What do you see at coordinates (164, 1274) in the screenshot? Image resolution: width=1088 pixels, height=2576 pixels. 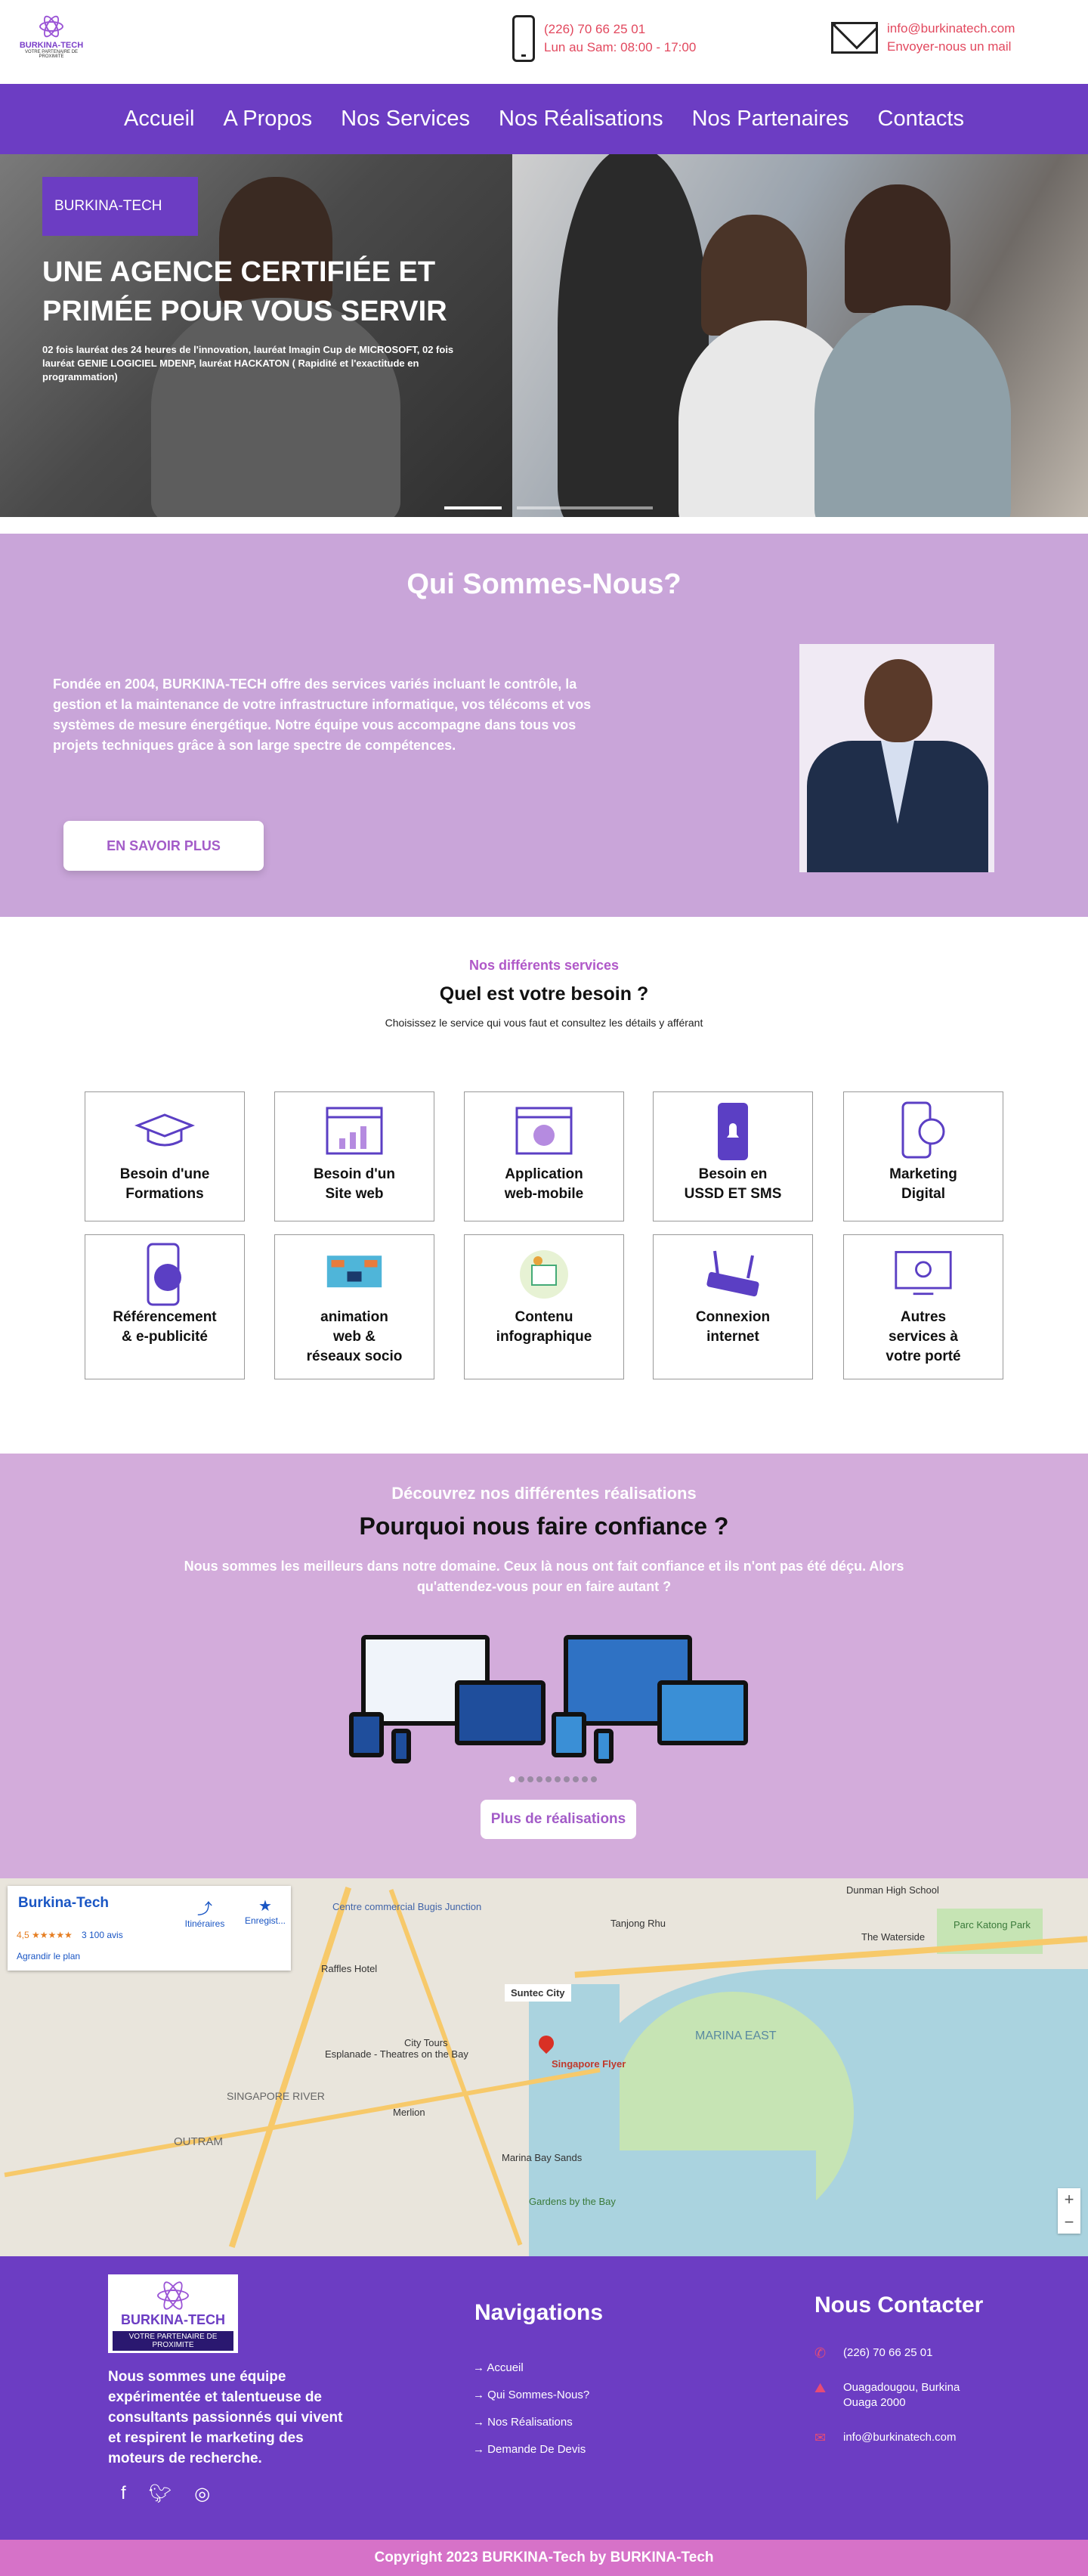 I see `megaphone-phone-icon` at bounding box center [164, 1274].